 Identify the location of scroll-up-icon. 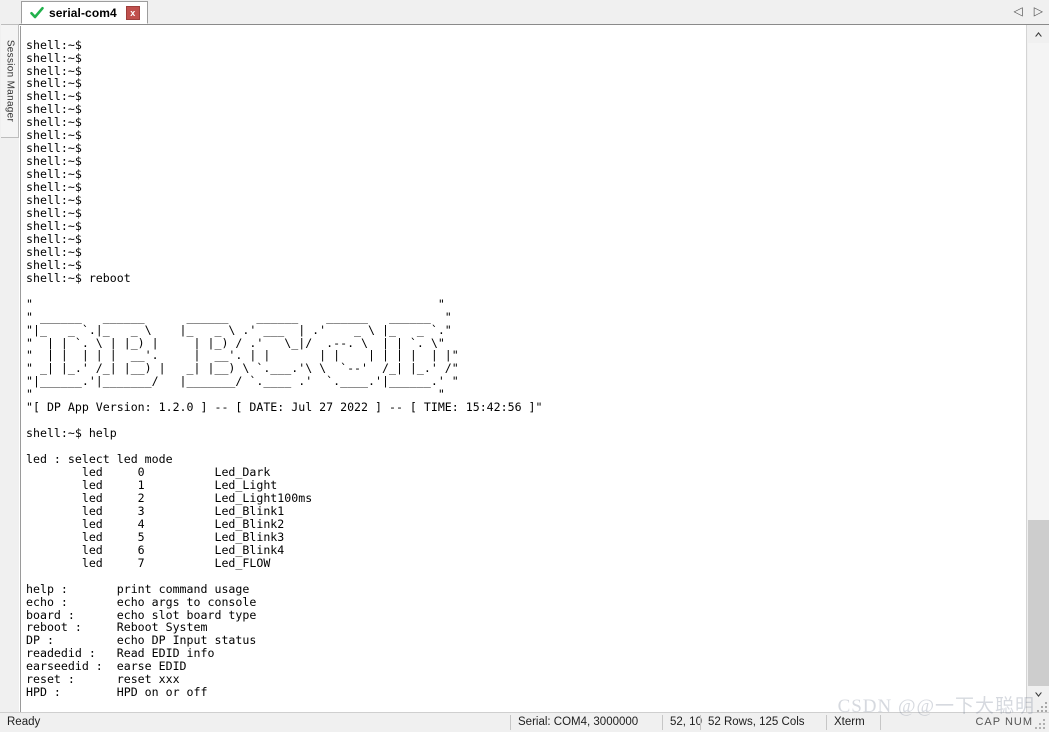
(1038, 34).